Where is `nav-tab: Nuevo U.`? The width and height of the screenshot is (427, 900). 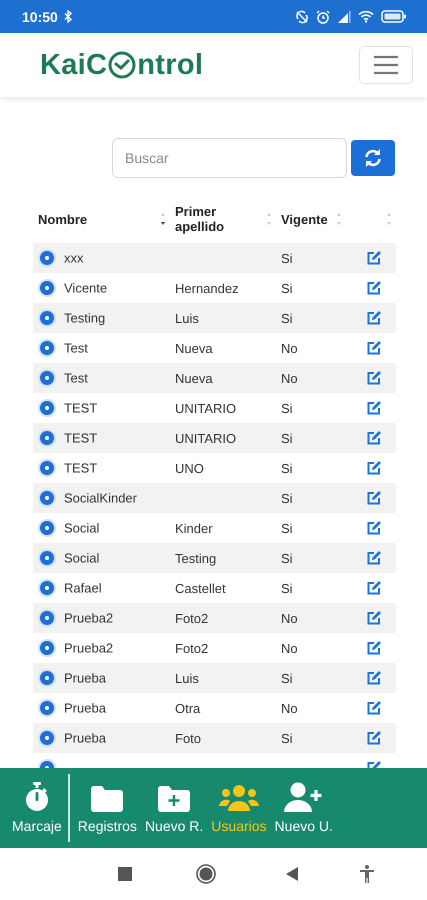 nav-tab: Nuevo U. is located at coordinates (303, 808).